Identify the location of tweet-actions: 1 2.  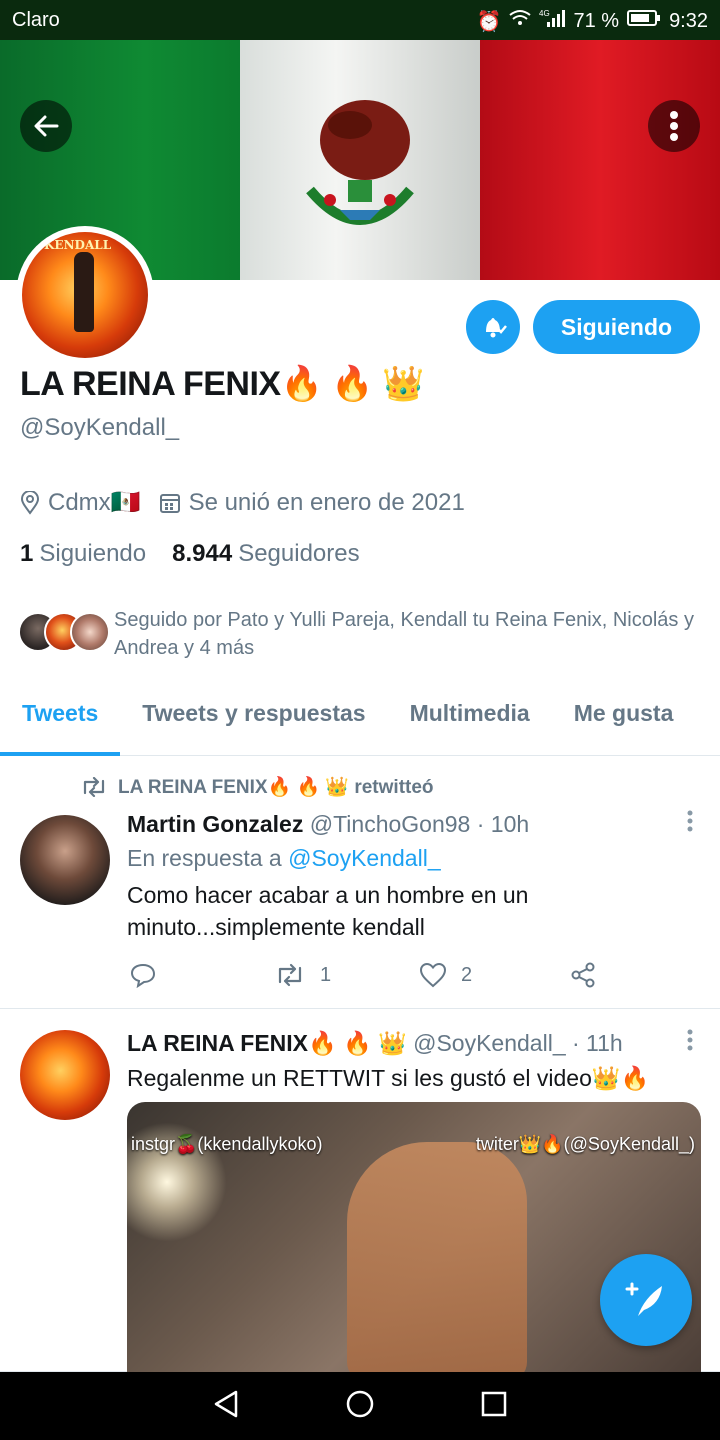
(370, 975).